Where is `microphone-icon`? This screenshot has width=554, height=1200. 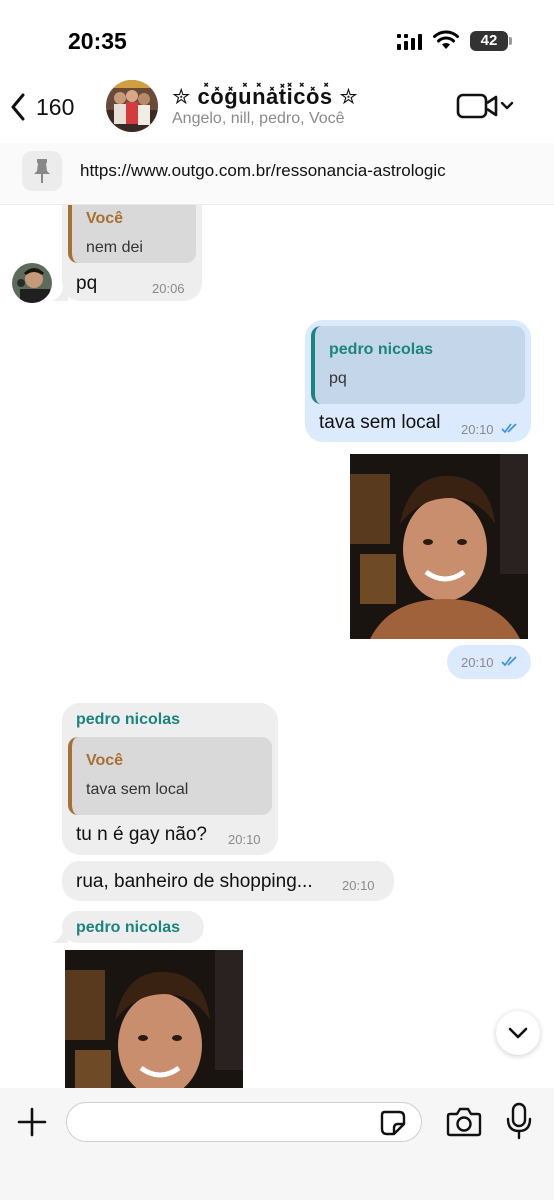
microphone-icon is located at coordinates (519, 1121).